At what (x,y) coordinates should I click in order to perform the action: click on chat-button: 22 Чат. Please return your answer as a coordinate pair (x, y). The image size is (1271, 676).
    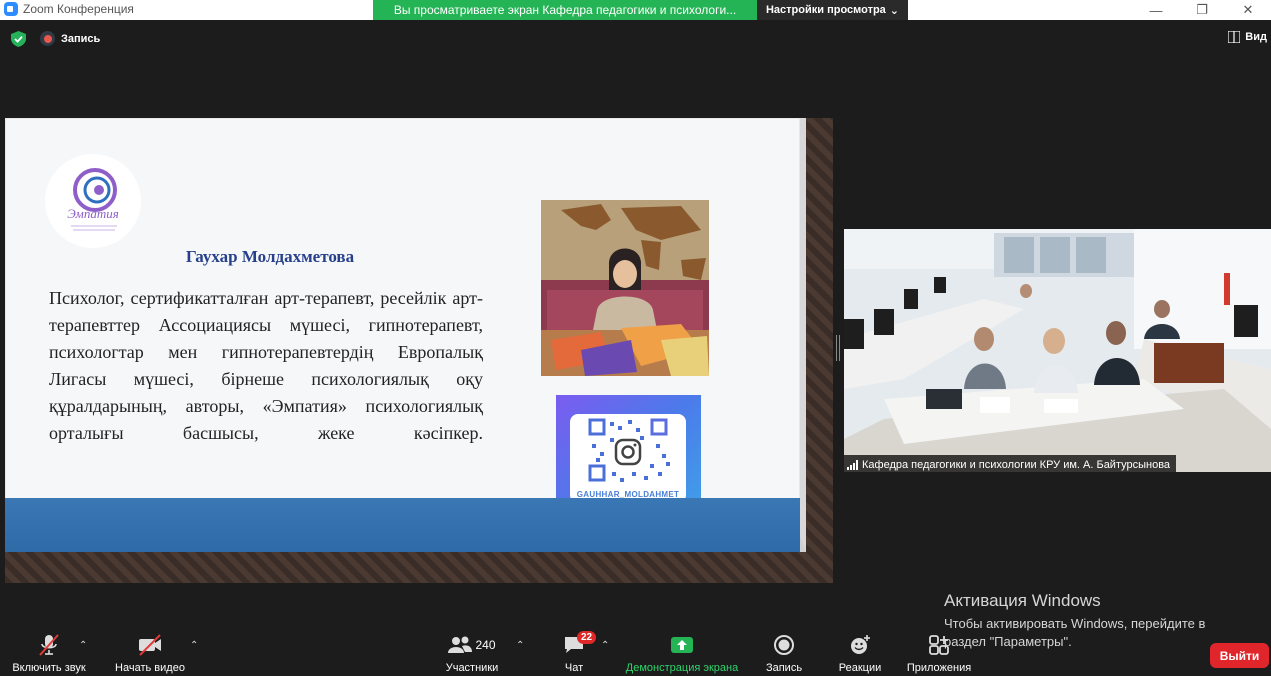
    Looking at the image, I should click on (578, 652).